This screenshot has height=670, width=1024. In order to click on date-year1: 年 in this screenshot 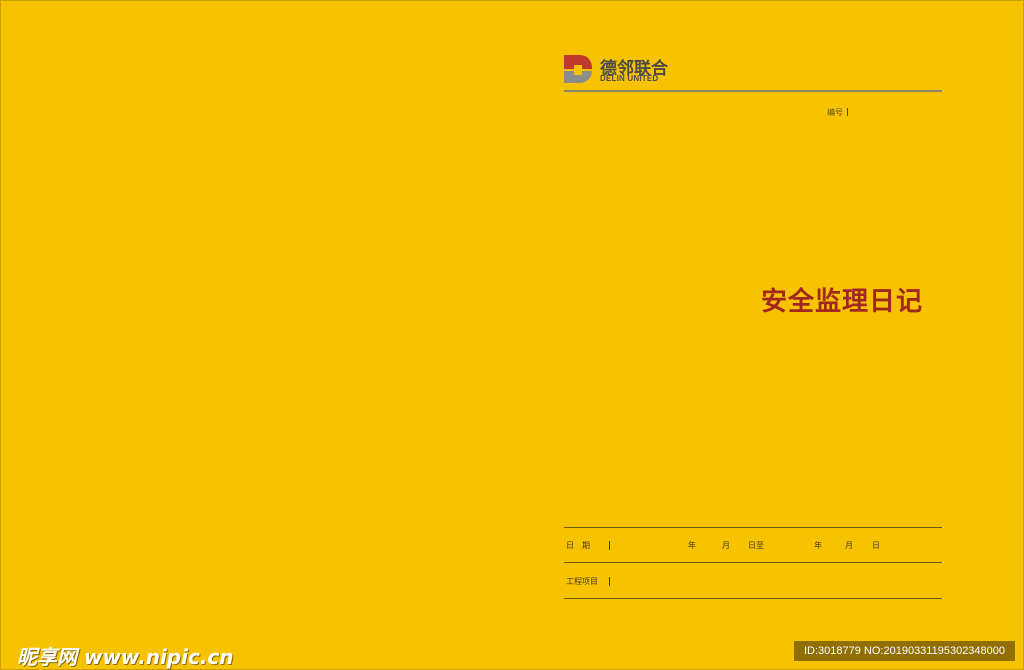, I will do `click(692, 545)`.